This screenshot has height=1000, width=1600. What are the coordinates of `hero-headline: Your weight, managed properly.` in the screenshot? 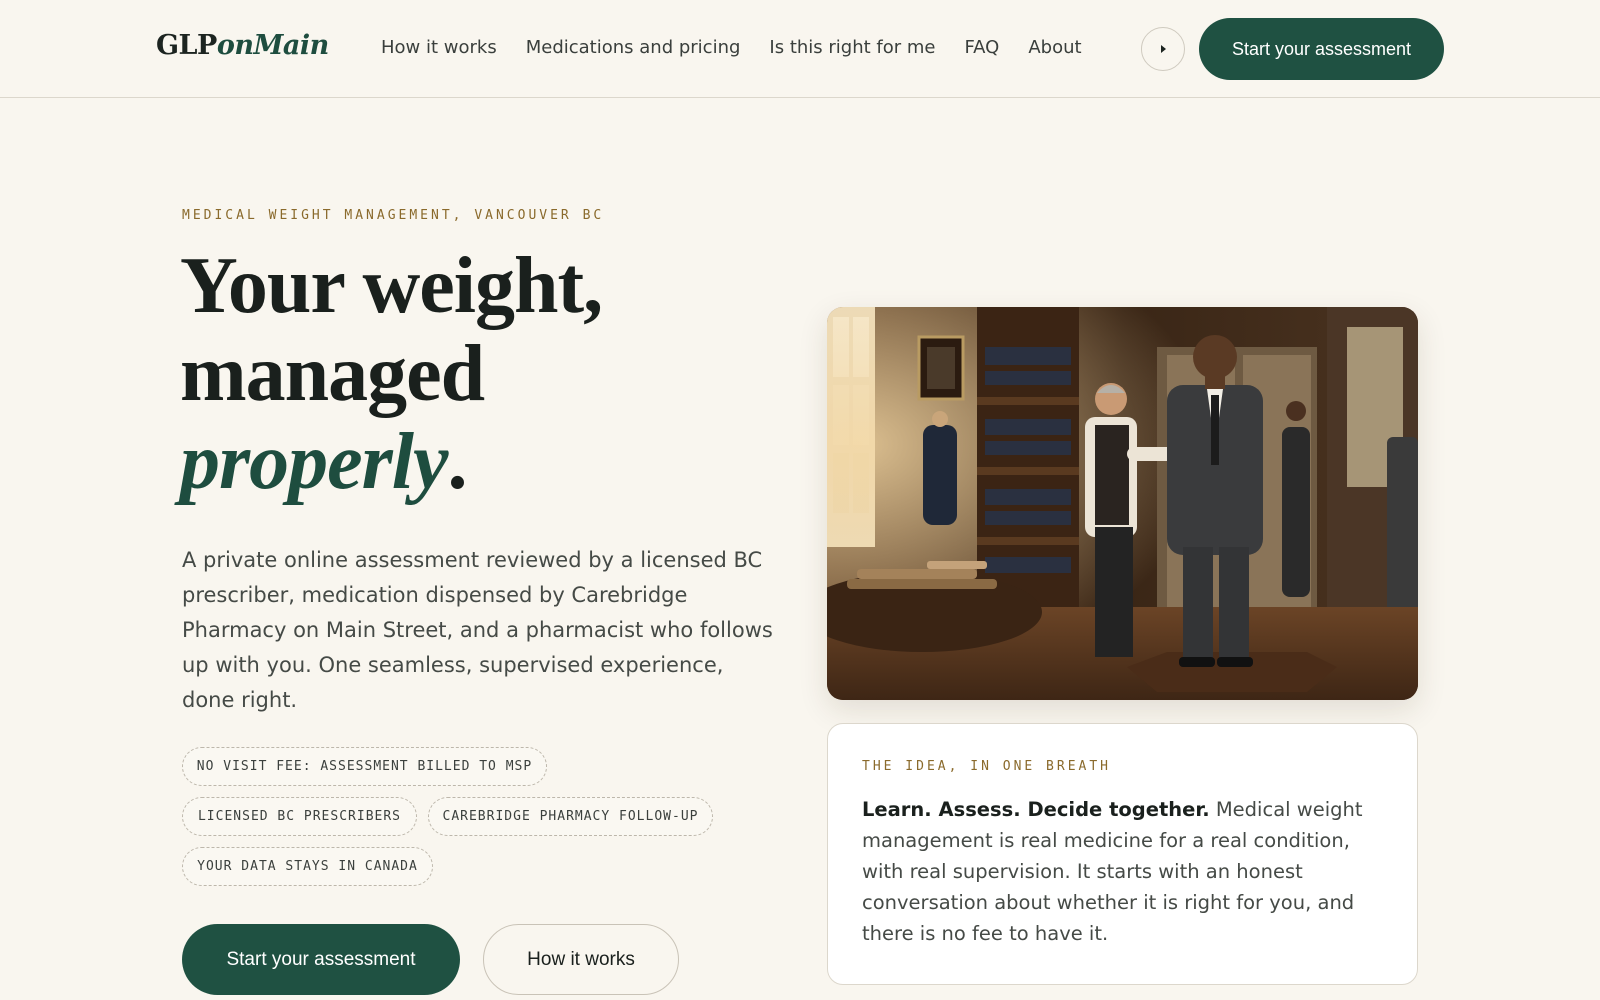 It's located at (391, 374).